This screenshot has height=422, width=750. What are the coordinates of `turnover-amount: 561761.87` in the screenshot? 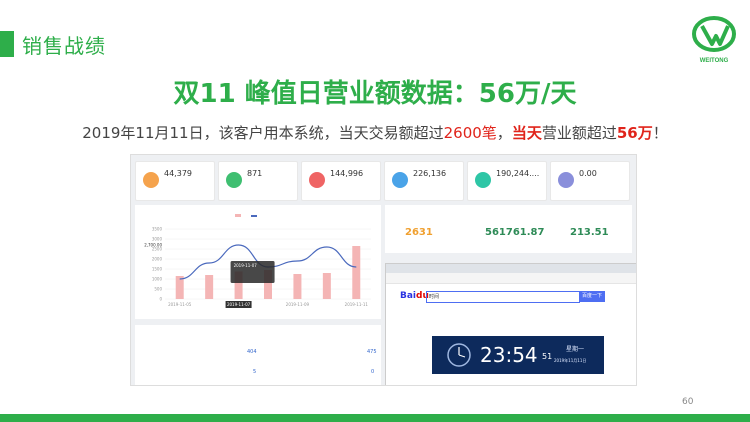 It's located at (515, 232).